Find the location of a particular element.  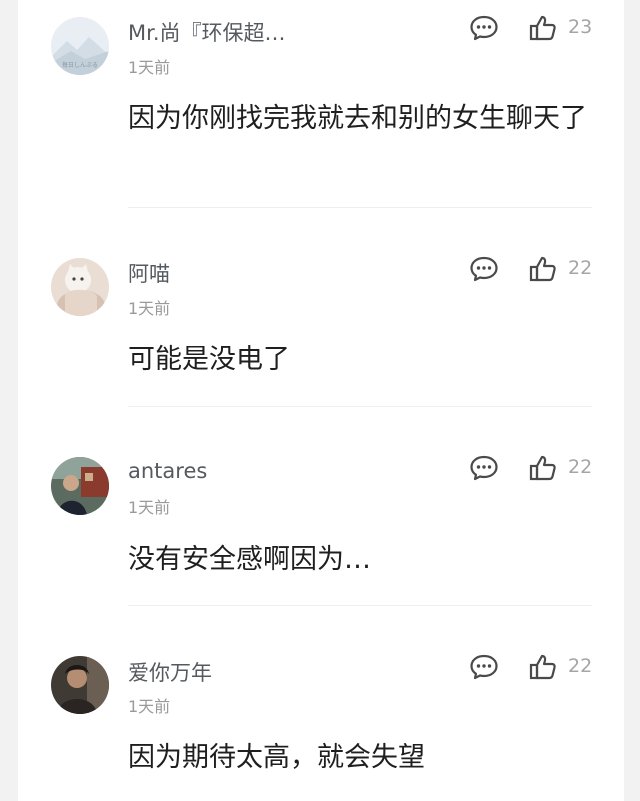

comment-text: 可能是没电了 is located at coordinates (209, 359).